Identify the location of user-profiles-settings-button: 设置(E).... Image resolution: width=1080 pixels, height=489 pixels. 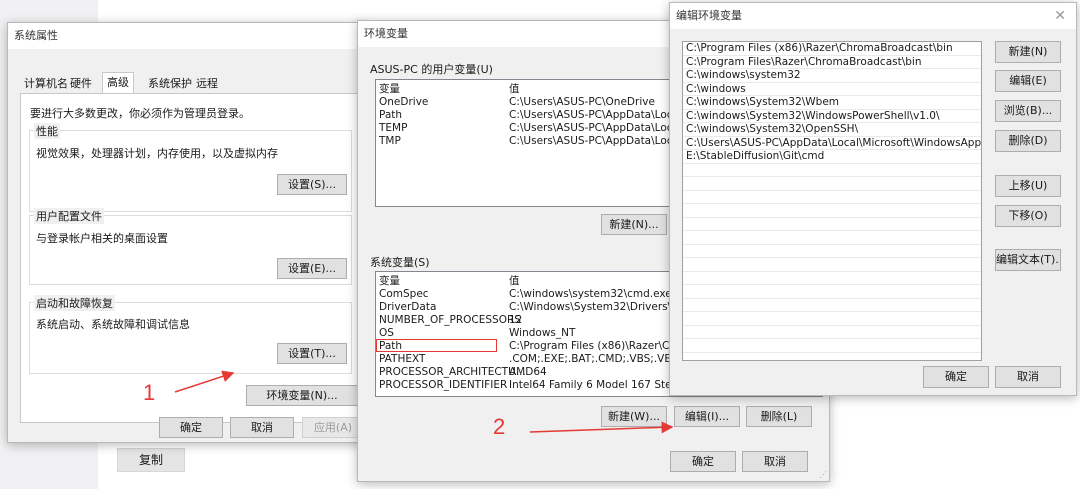
(312, 268).